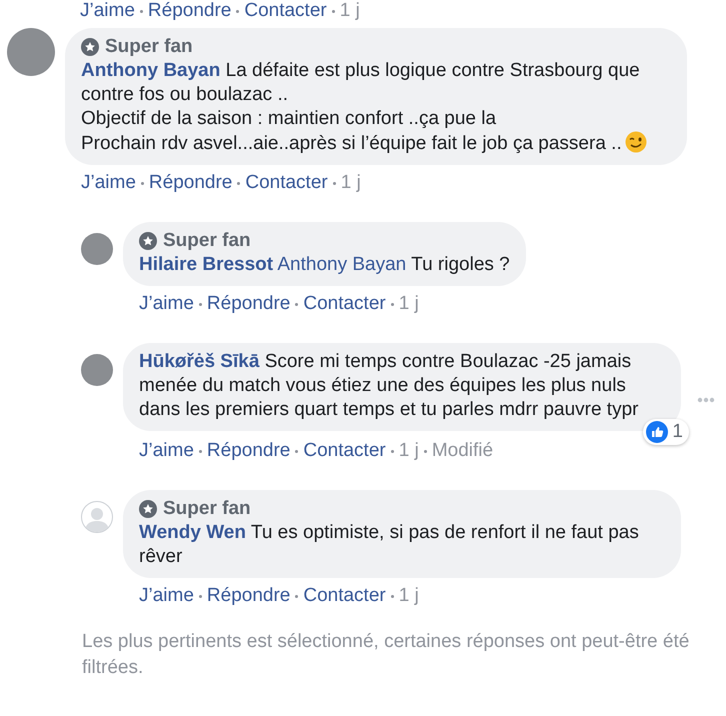 The image size is (726, 716). Describe the element at coordinates (199, 361) in the screenshot. I see `author-link: Hūkøřėš Sīkā` at that location.